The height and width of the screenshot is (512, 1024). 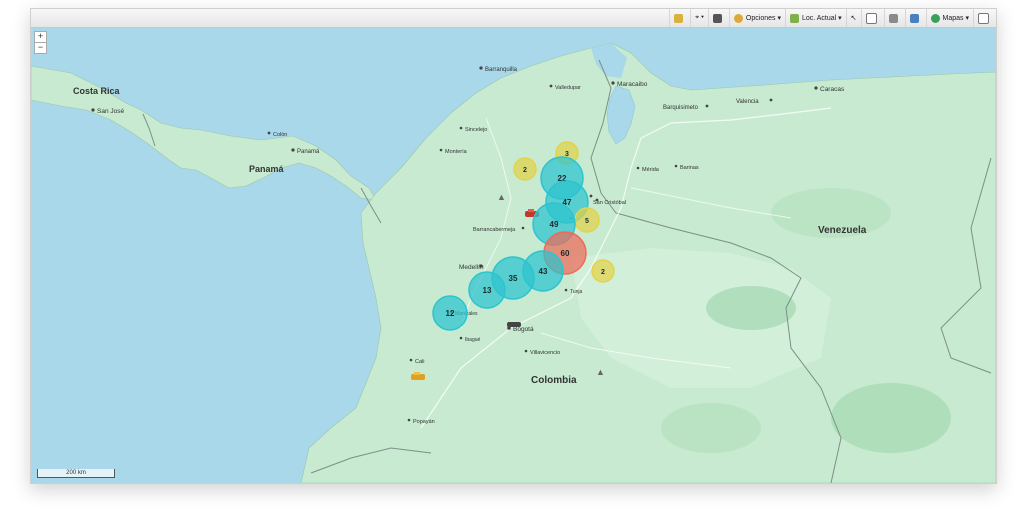 I want to click on svg-text: Sincelejo, so click(x=476, y=130).